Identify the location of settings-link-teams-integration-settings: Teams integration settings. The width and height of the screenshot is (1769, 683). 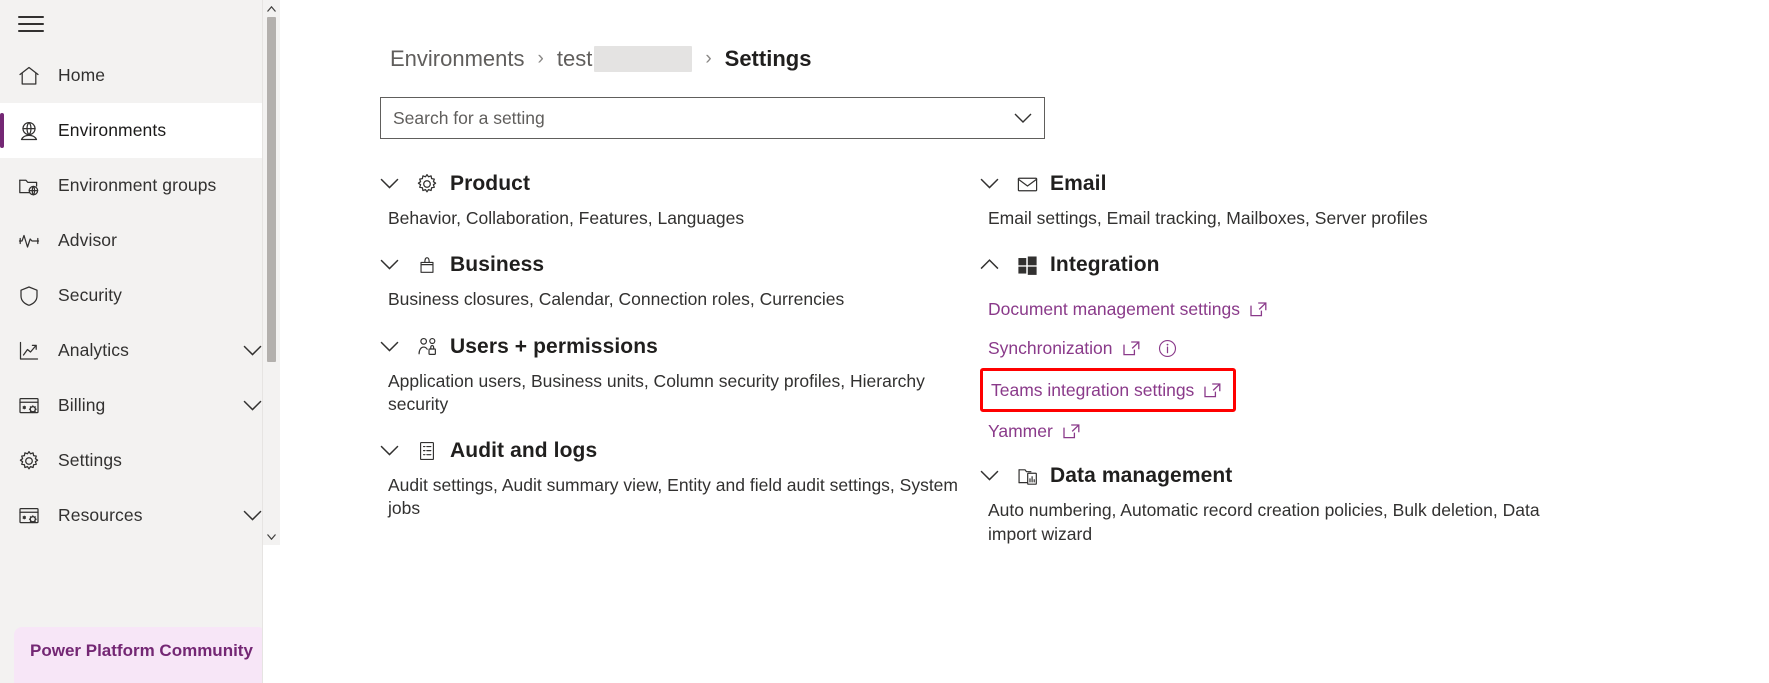
(1108, 390).